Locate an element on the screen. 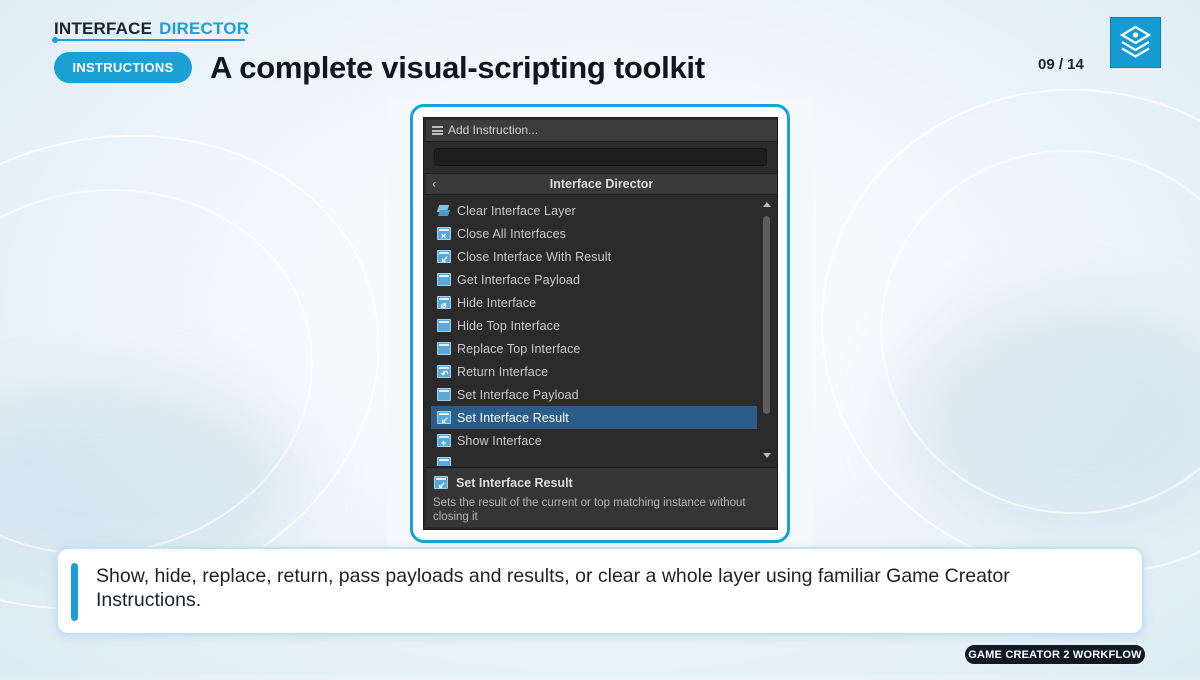  description-title: Set Interface Result is located at coordinates (514, 483).